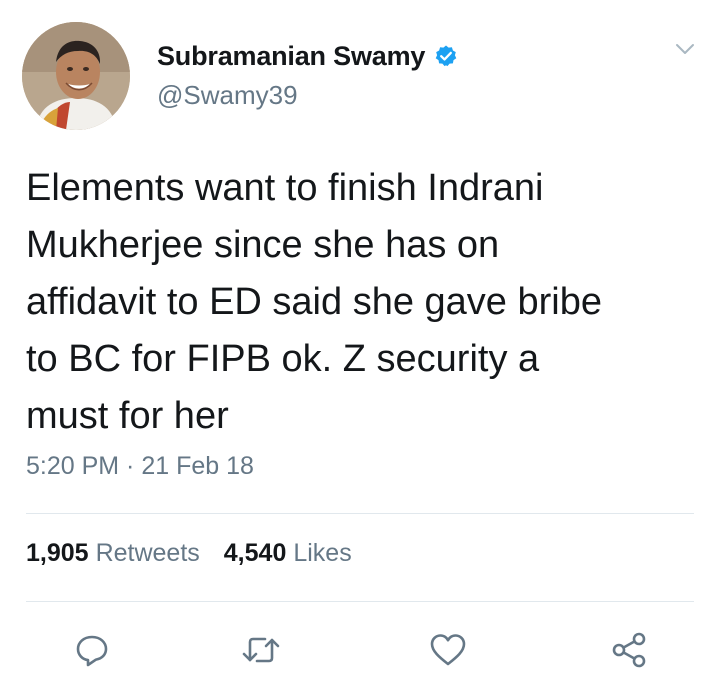 This screenshot has width=720, height=698. I want to click on like-button, so click(448, 650).